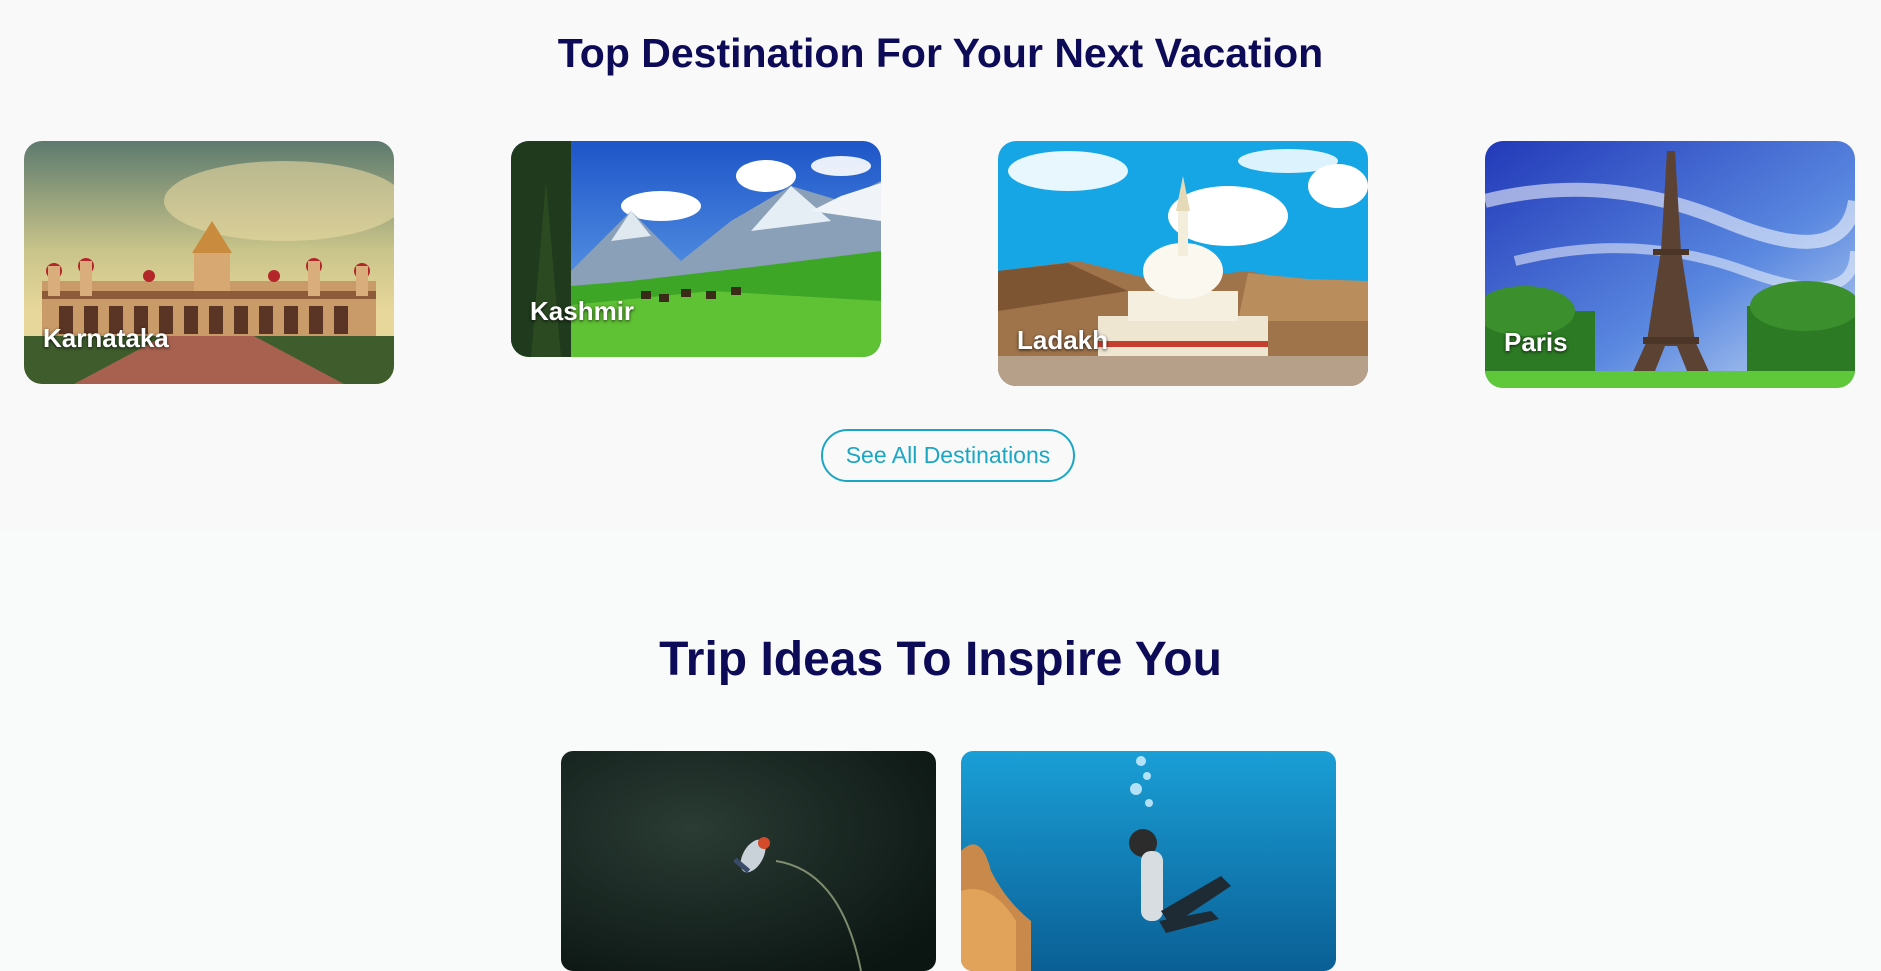  What do you see at coordinates (106, 338) in the screenshot?
I see `destination-label-karnataka: Karnataka` at bounding box center [106, 338].